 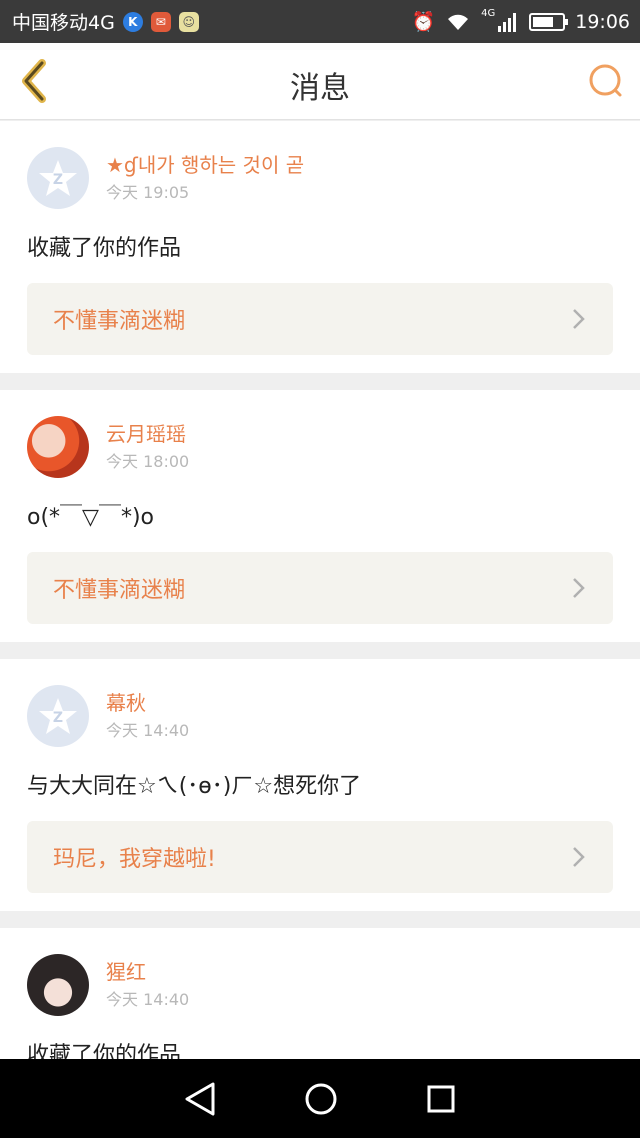 I want to click on triangle-back-icon, so click(x=200, y=1099).